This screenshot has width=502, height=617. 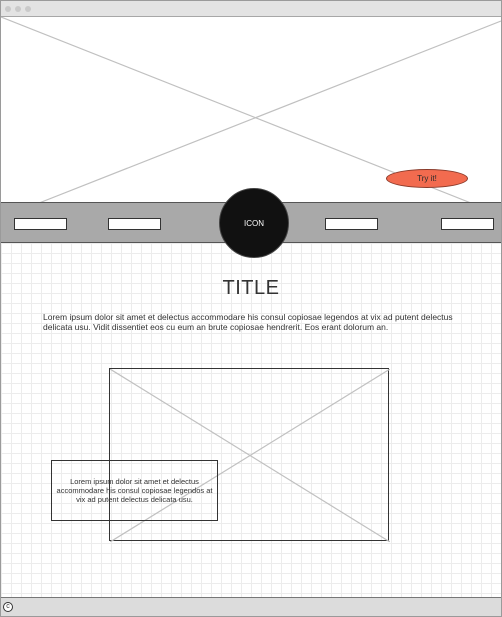 What do you see at coordinates (251, 606) in the screenshot?
I see `footer-bar: c` at bounding box center [251, 606].